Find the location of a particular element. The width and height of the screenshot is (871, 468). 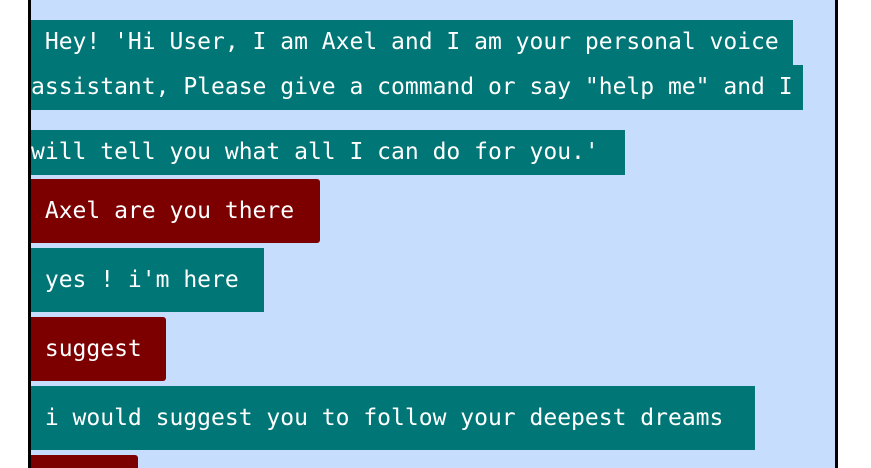

user-message-1: Axel are you there is located at coordinates (175, 211).